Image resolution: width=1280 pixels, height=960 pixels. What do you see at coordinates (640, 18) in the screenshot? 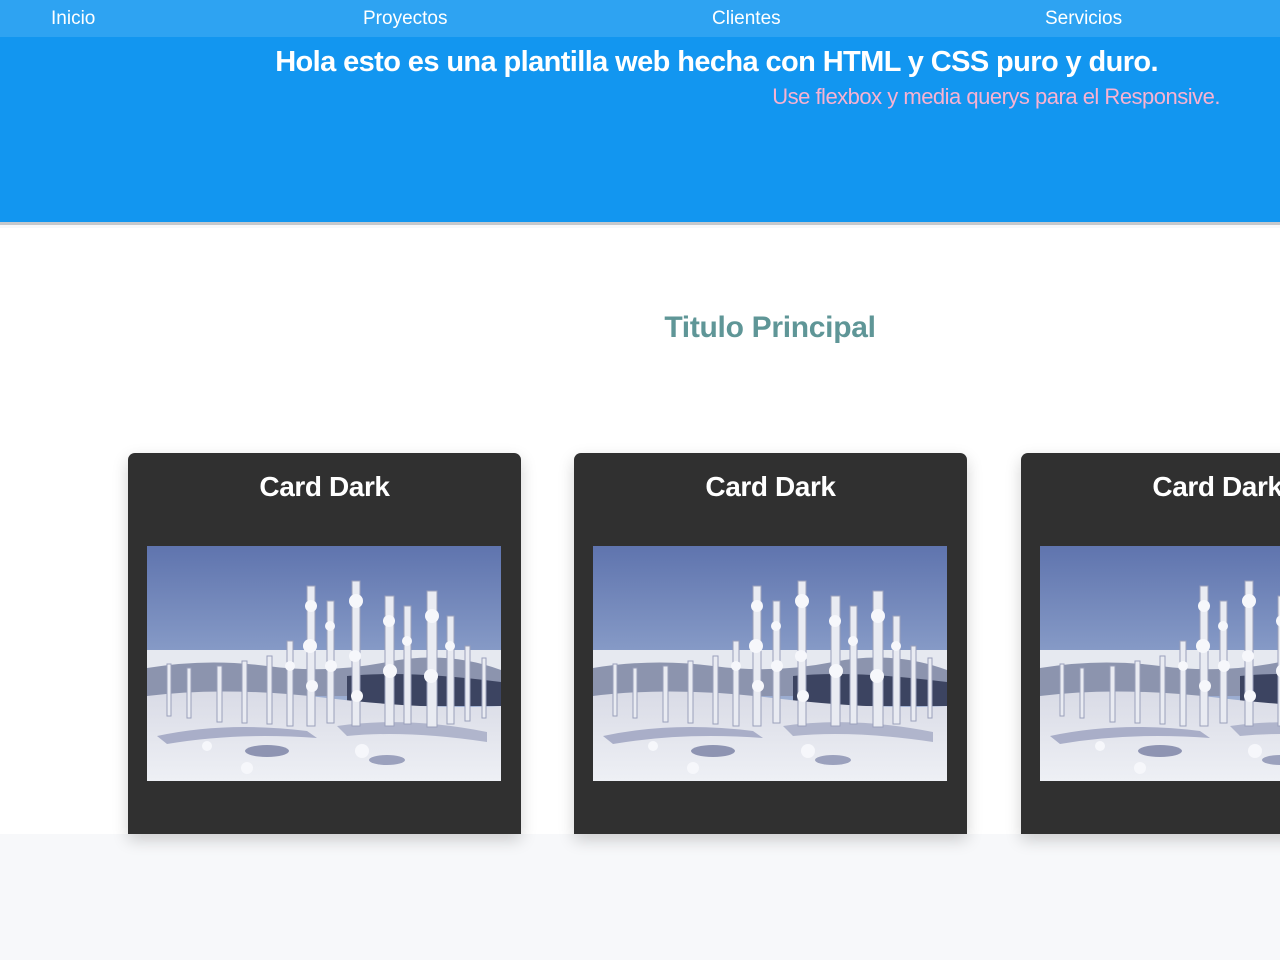
I see `navbar: Inicio Proyectos Clientes Servicios` at bounding box center [640, 18].